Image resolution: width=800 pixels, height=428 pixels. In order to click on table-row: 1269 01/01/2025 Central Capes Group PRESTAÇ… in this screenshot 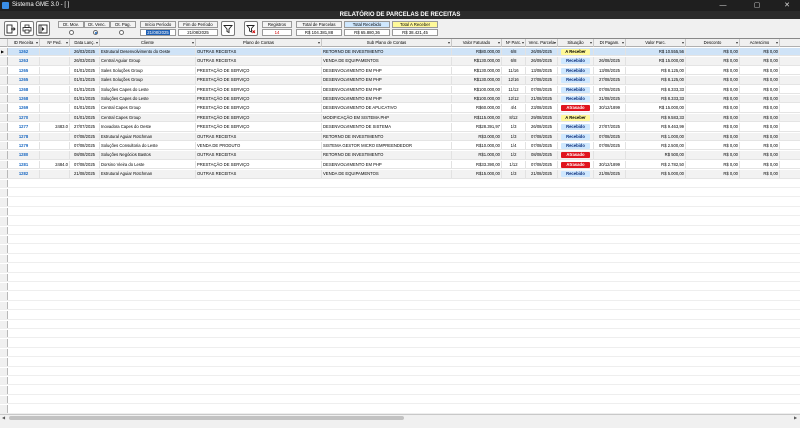, I will do `click(400, 108)`.